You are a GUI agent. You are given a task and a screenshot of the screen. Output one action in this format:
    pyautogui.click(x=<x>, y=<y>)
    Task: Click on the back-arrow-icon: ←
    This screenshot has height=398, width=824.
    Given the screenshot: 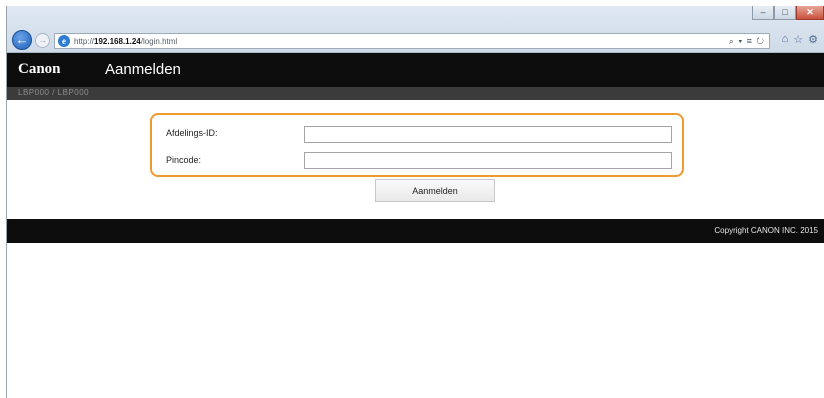 What is the action you would take?
    pyautogui.click(x=22, y=40)
    